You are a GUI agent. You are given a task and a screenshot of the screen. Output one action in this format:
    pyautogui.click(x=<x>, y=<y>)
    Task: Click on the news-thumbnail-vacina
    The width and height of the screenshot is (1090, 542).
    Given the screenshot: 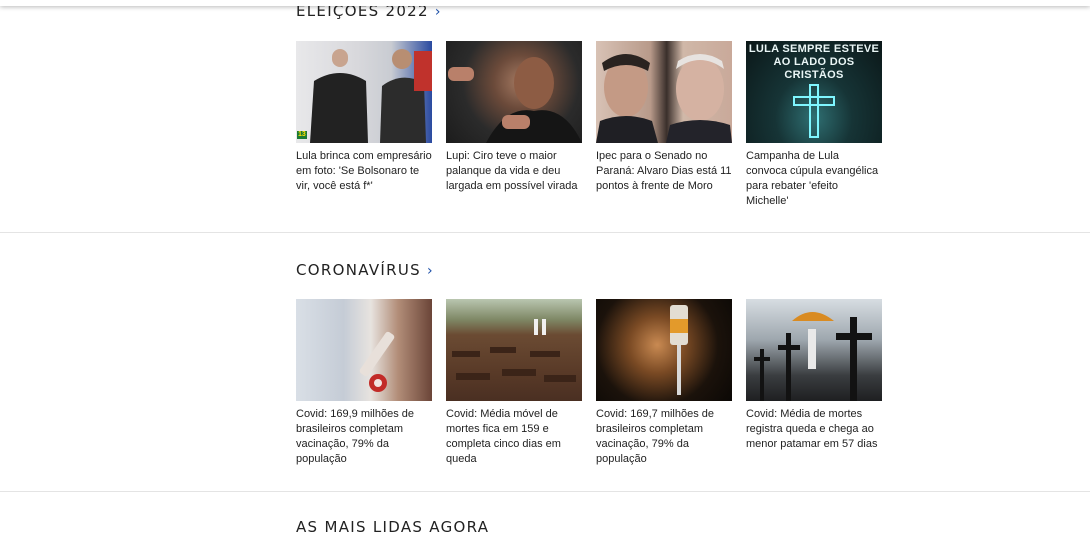 What is the action you would take?
    pyautogui.click(x=364, y=350)
    